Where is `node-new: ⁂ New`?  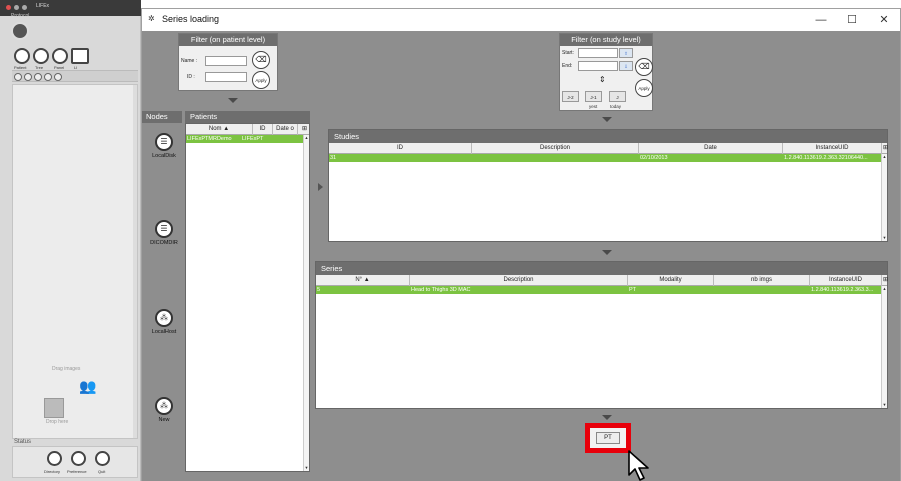
node-new: ⁂ New is located at coordinates (164, 410).